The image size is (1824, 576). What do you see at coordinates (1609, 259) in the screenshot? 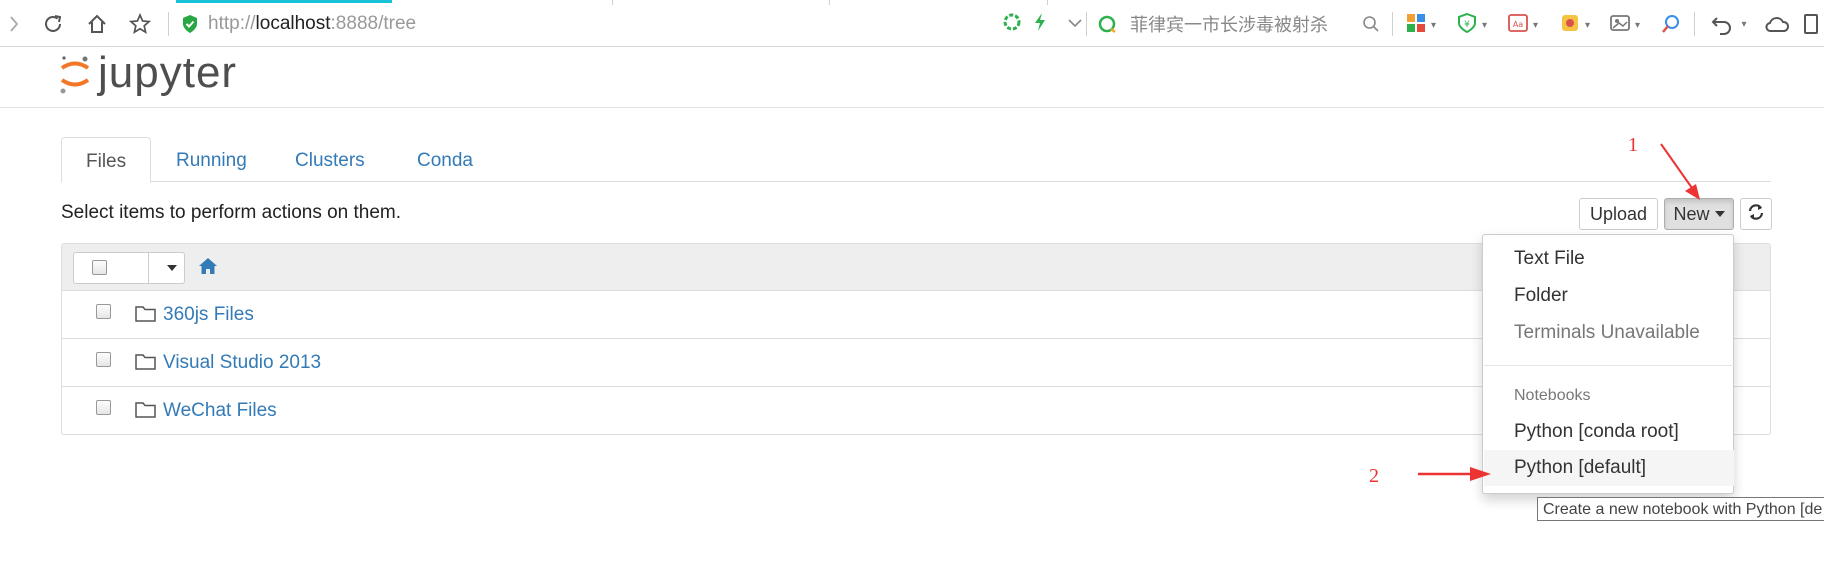
I see `menu-item-text-file: Text File` at bounding box center [1609, 259].